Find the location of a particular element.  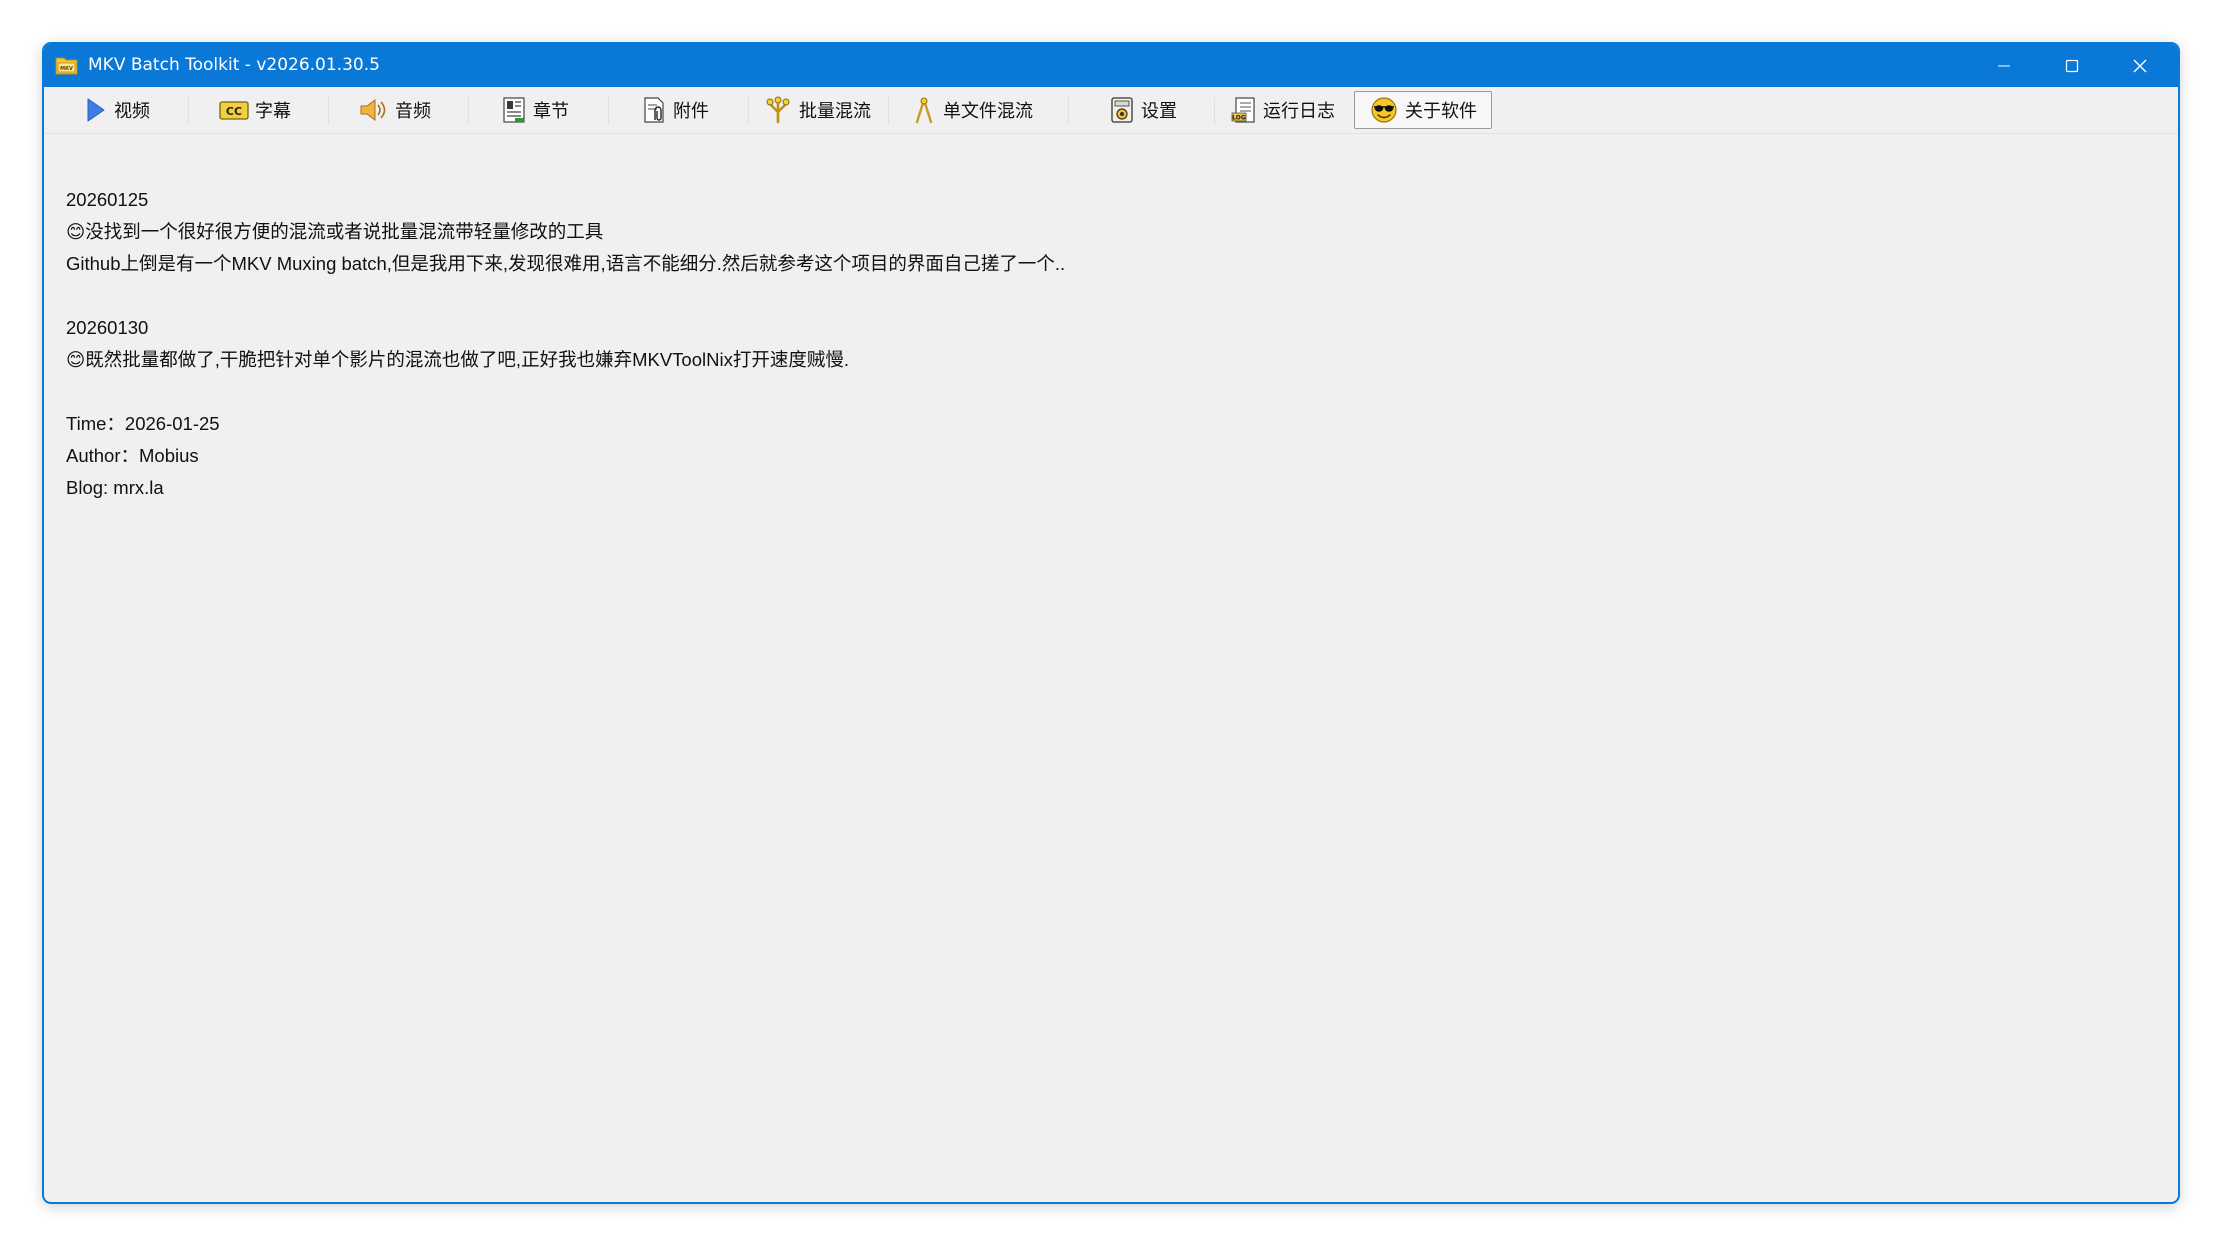

tab-batch-merge: 批量混流 is located at coordinates (817, 110).